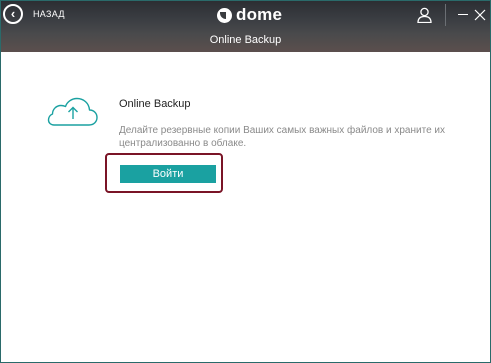 The width and height of the screenshot is (491, 363). What do you see at coordinates (480, 15) in the screenshot?
I see `close-icon` at bounding box center [480, 15].